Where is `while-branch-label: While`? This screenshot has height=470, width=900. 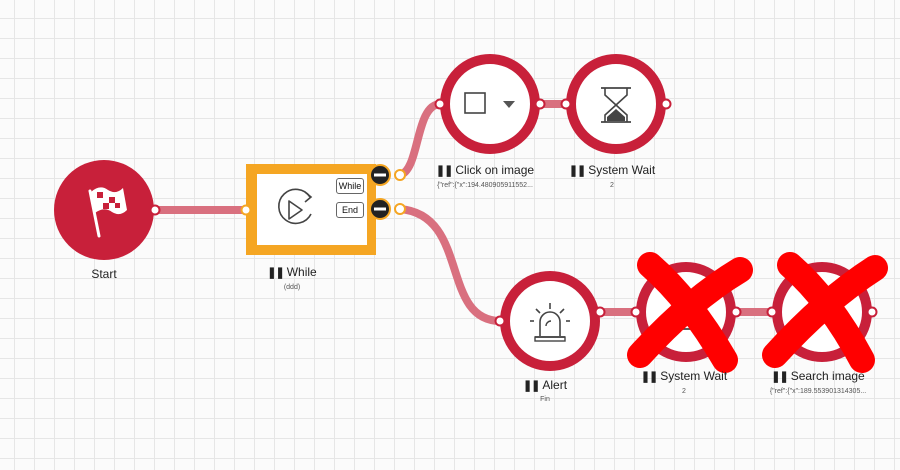 while-branch-label: While is located at coordinates (350, 186).